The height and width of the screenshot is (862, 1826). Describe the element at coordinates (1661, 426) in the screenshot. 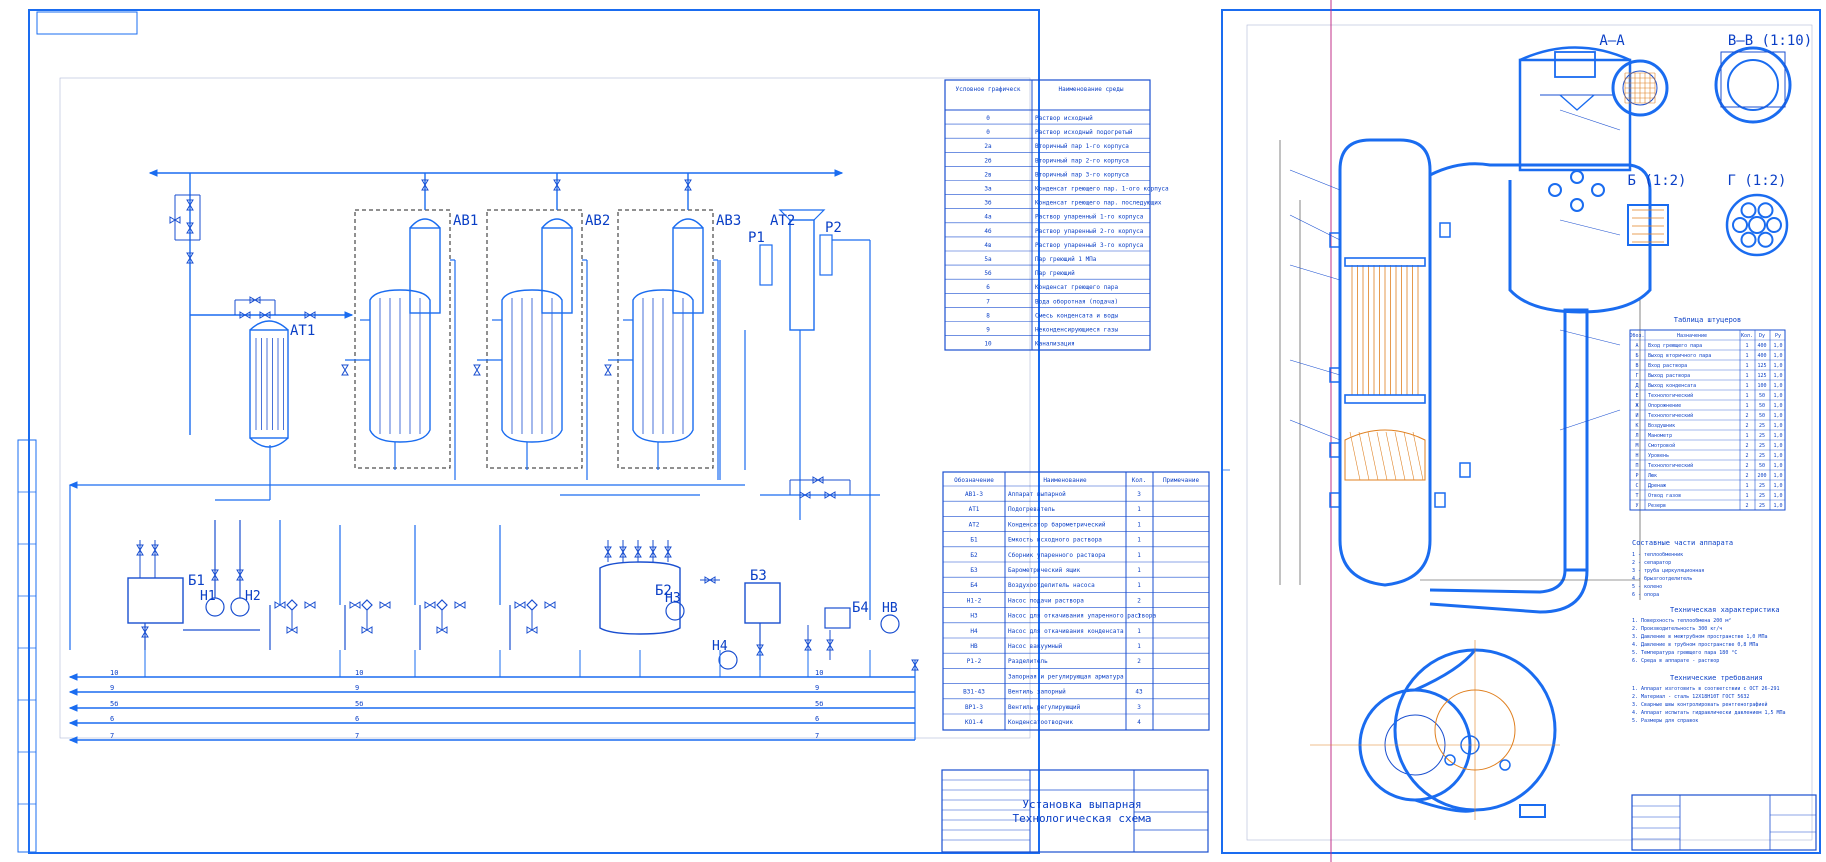

I see `nozzle-name: Воздушник` at that location.